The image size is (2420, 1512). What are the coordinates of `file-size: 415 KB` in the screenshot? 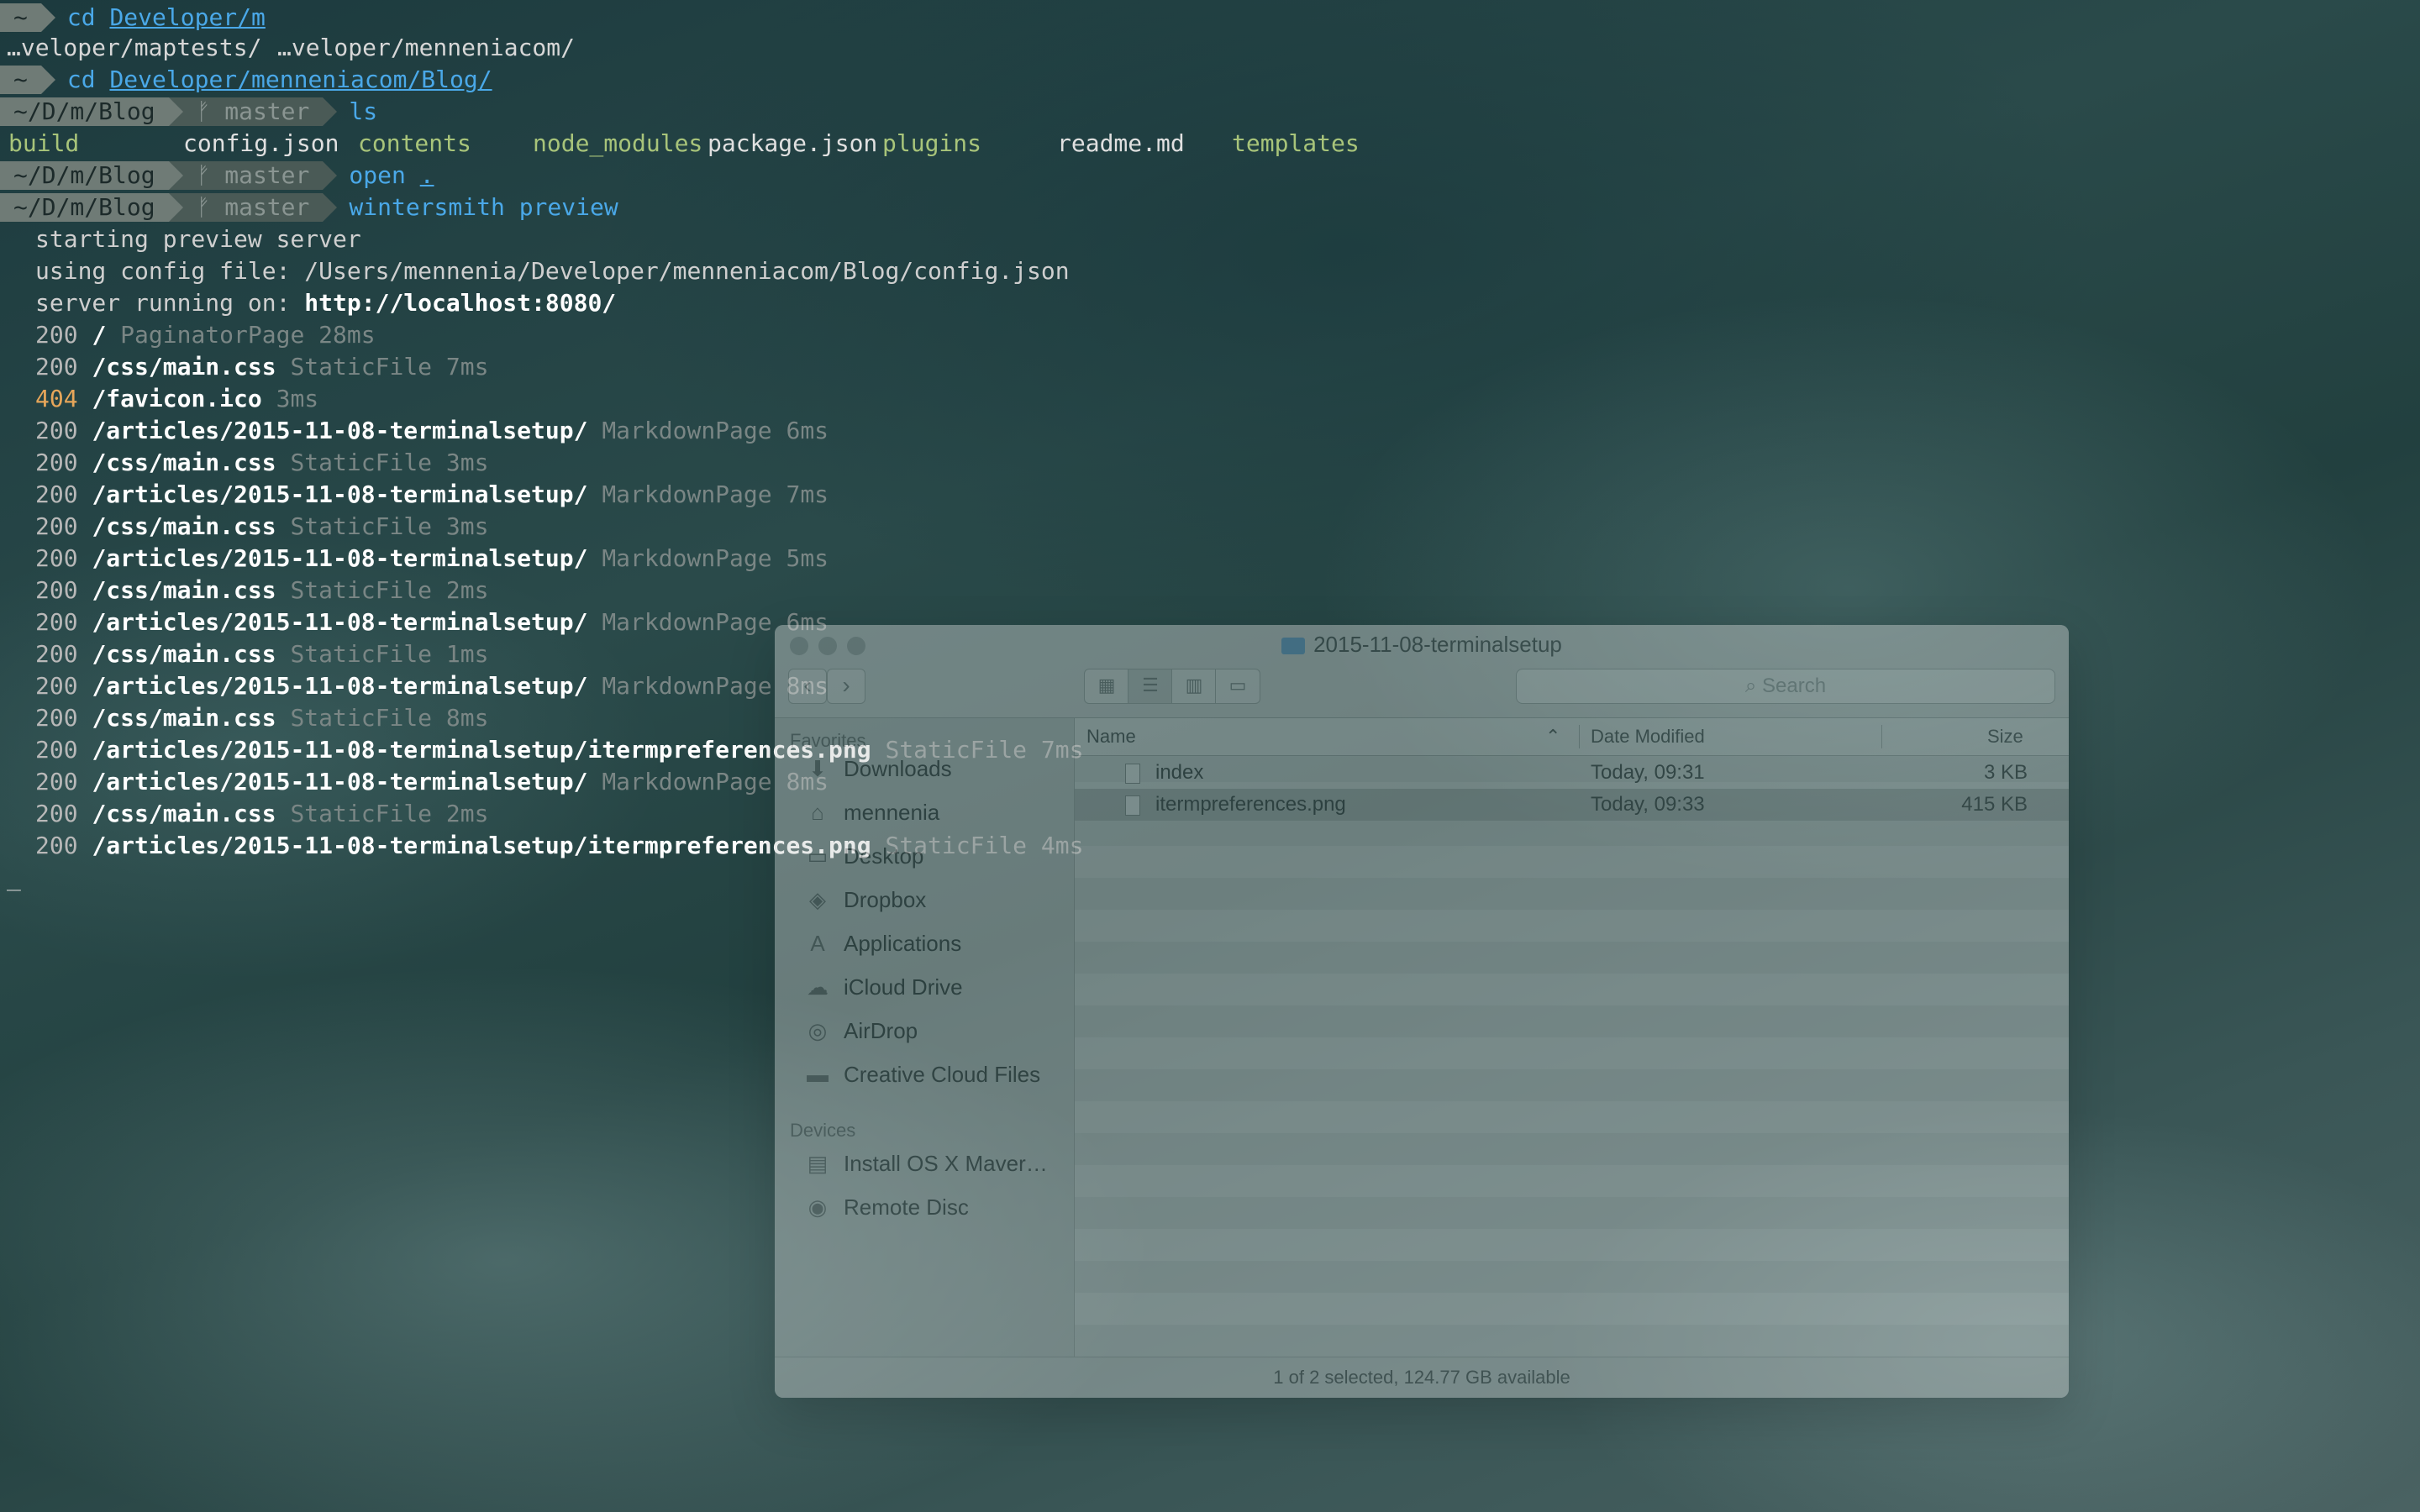 It's located at (1994, 804).